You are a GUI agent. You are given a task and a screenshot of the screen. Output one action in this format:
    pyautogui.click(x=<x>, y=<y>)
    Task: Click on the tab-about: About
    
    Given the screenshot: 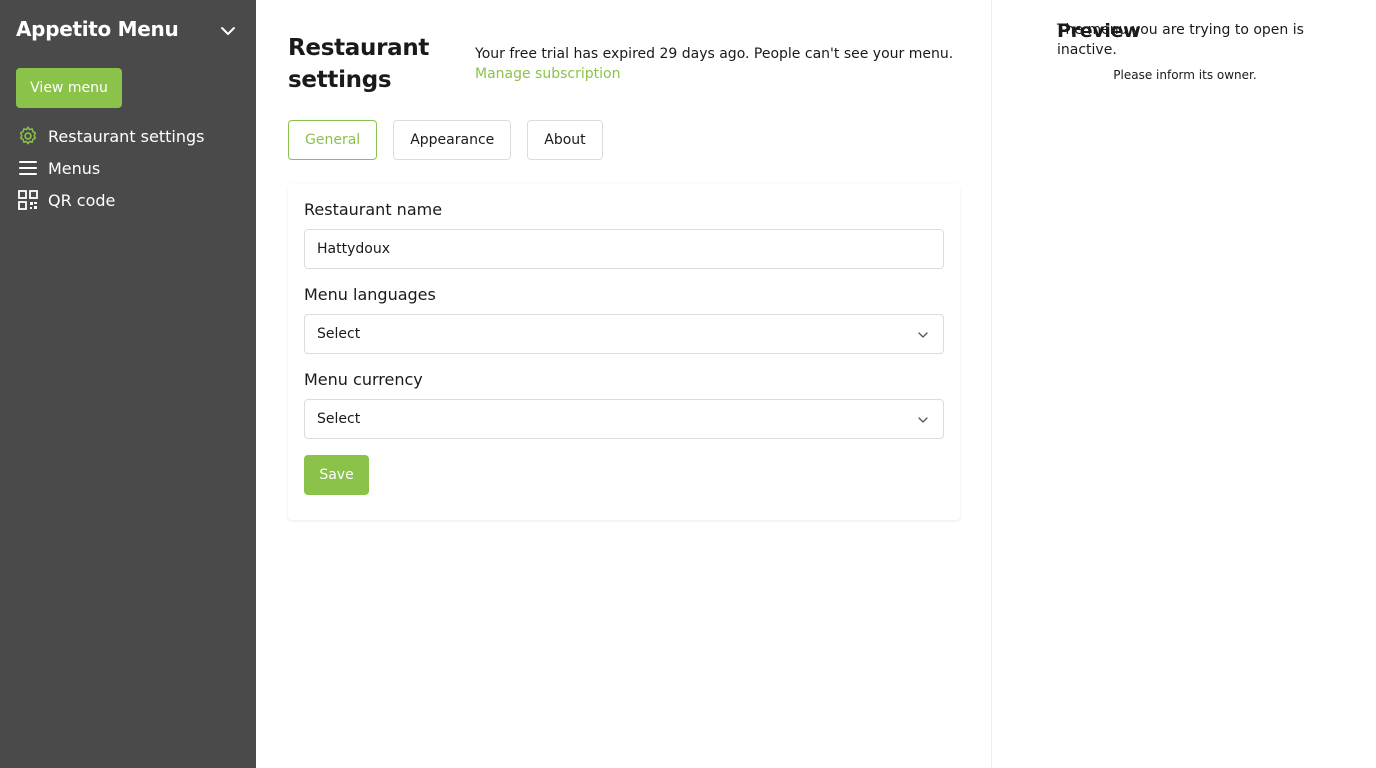 What is the action you would take?
    pyautogui.click(x=565, y=140)
    